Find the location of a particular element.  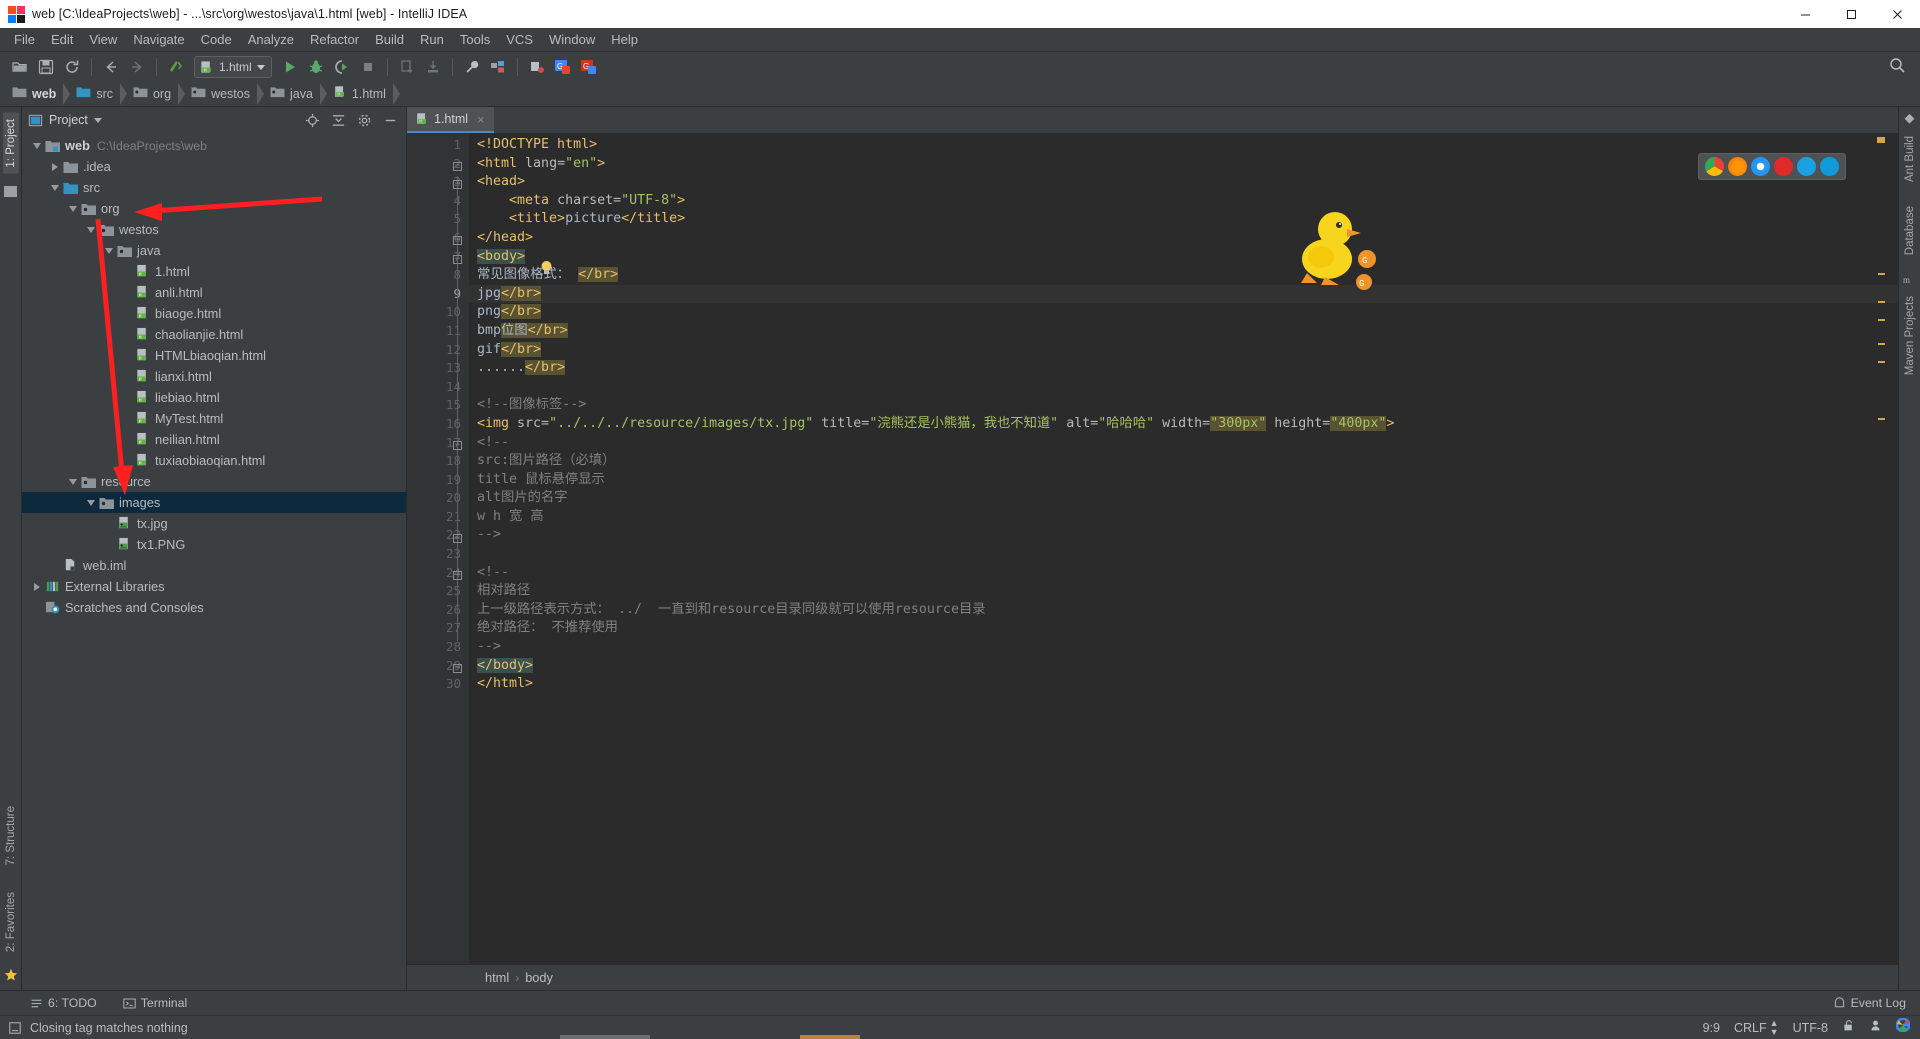

menu-item-run: Run is located at coordinates (432, 39).